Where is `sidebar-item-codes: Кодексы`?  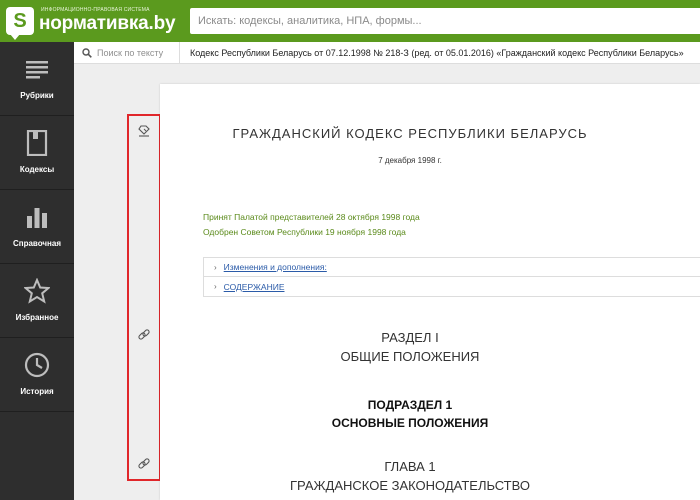
sidebar-item-codes: Кодексы is located at coordinates (37, 153).